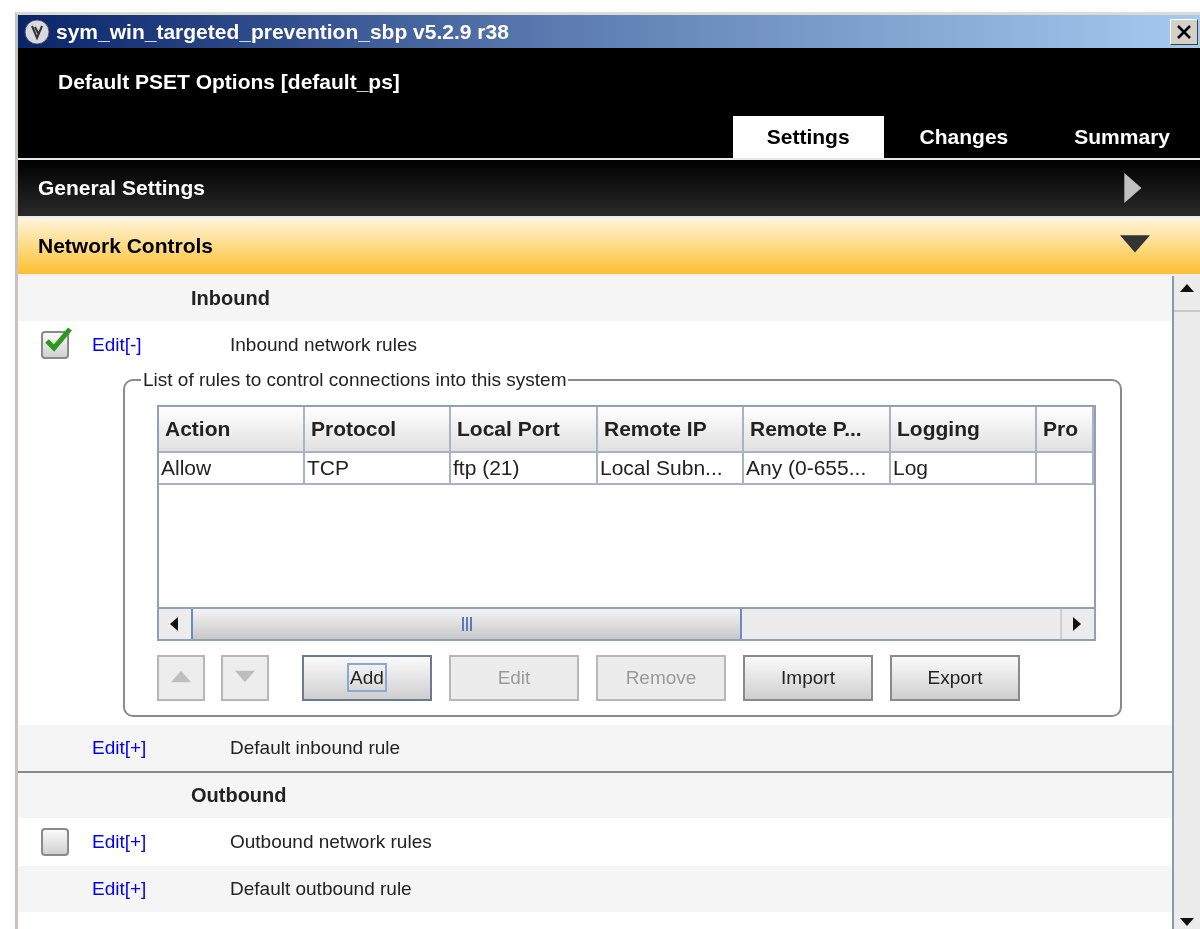 Image resolution: width=1200 pixels, height=929 pixels. I want to click on column-header: Action, so click(232, 430).